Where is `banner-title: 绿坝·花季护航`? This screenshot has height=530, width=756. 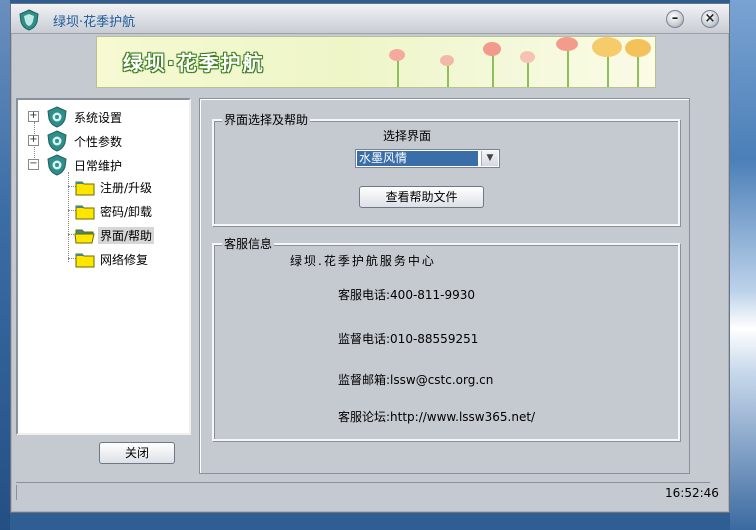 banner-title: 绿坝·花季护航 is located at coordinates (194, 63).